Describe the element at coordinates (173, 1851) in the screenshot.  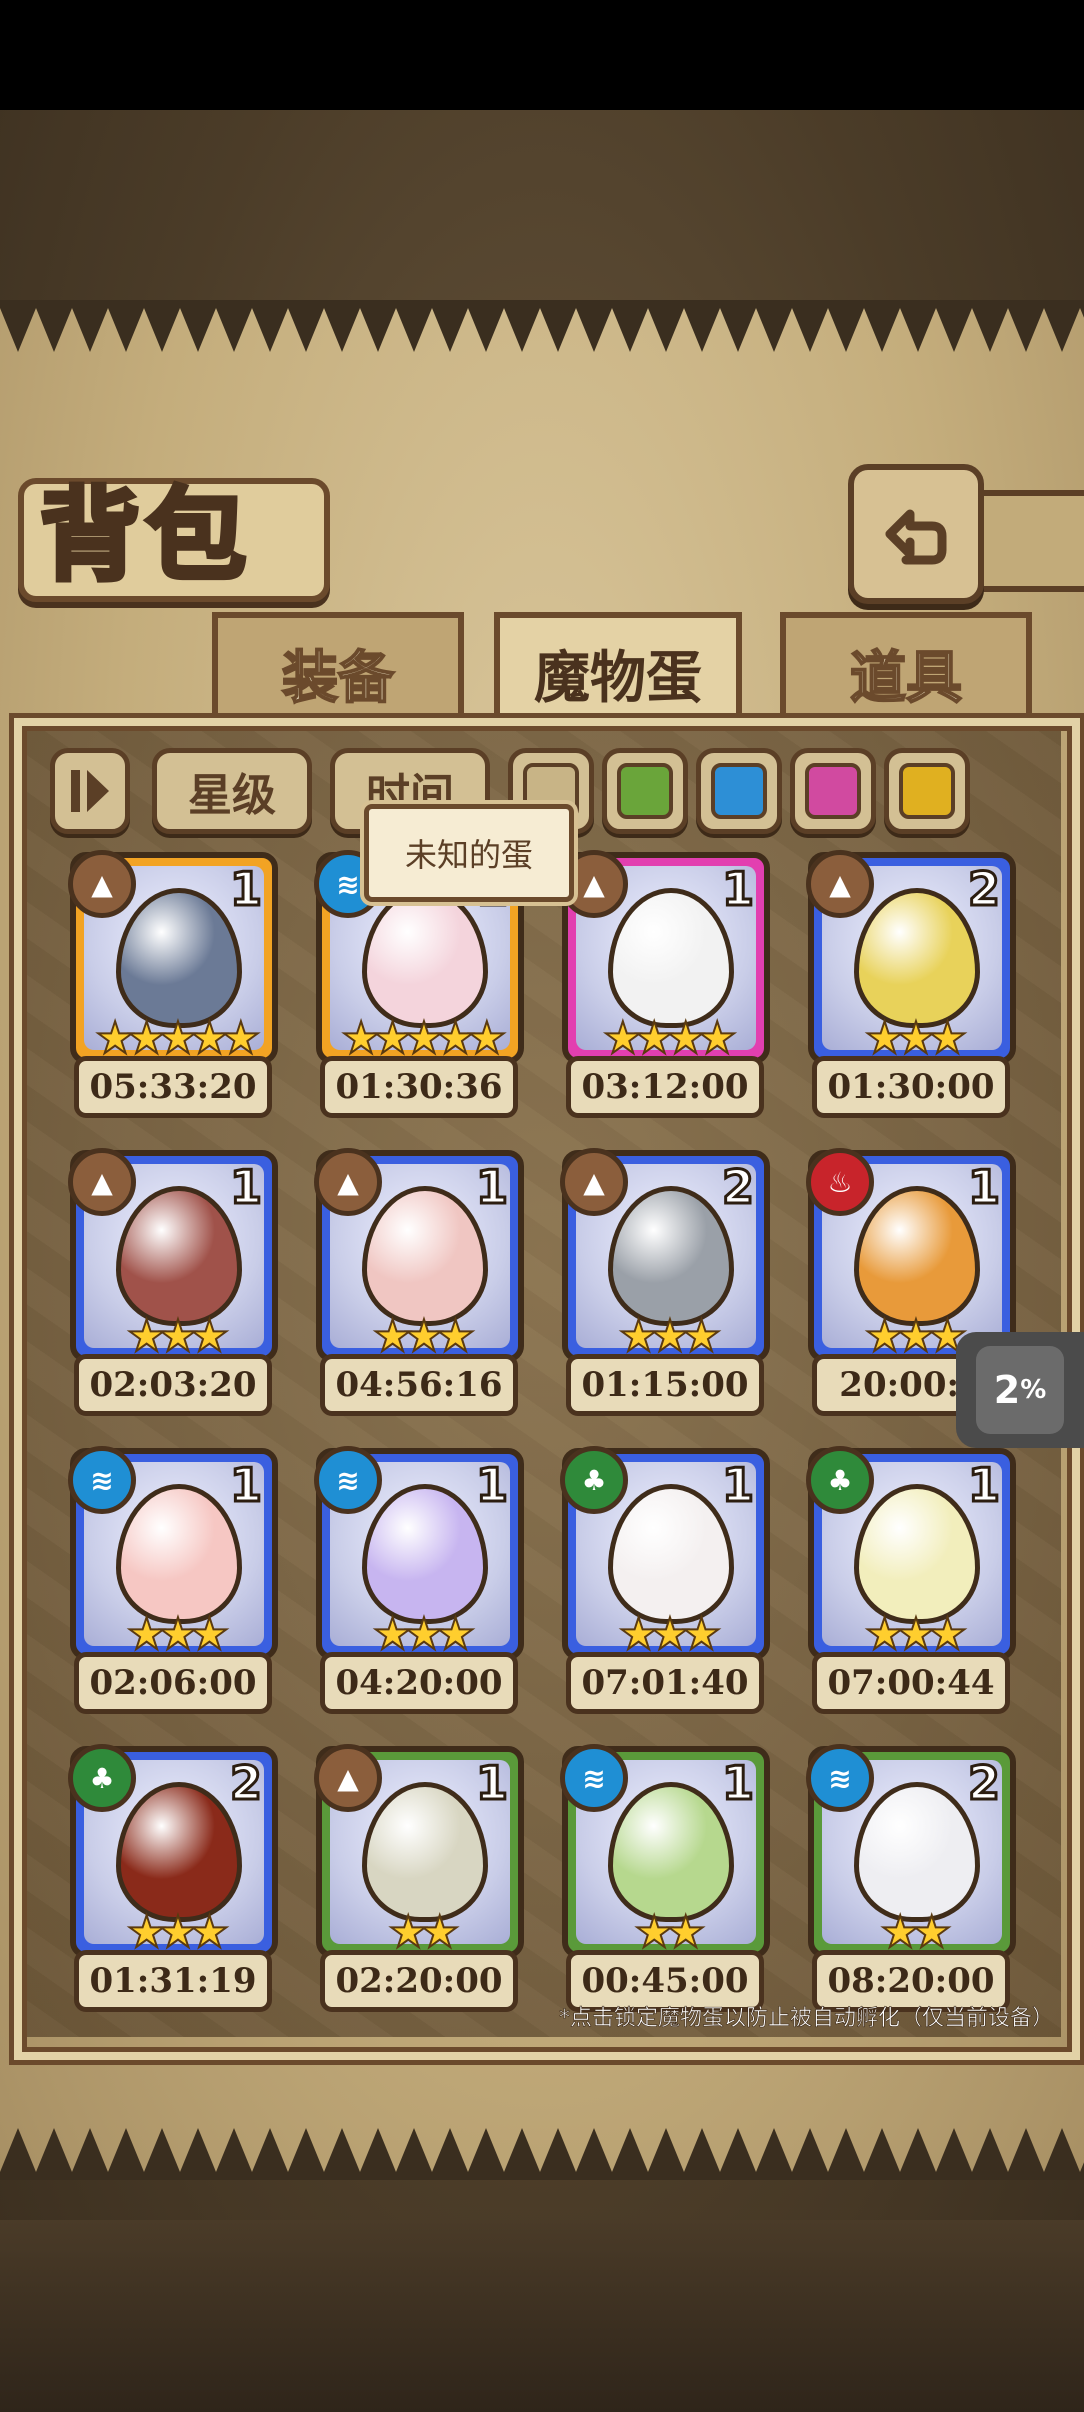
I see `egg-card: ♣ 2 ★★★` at that location.